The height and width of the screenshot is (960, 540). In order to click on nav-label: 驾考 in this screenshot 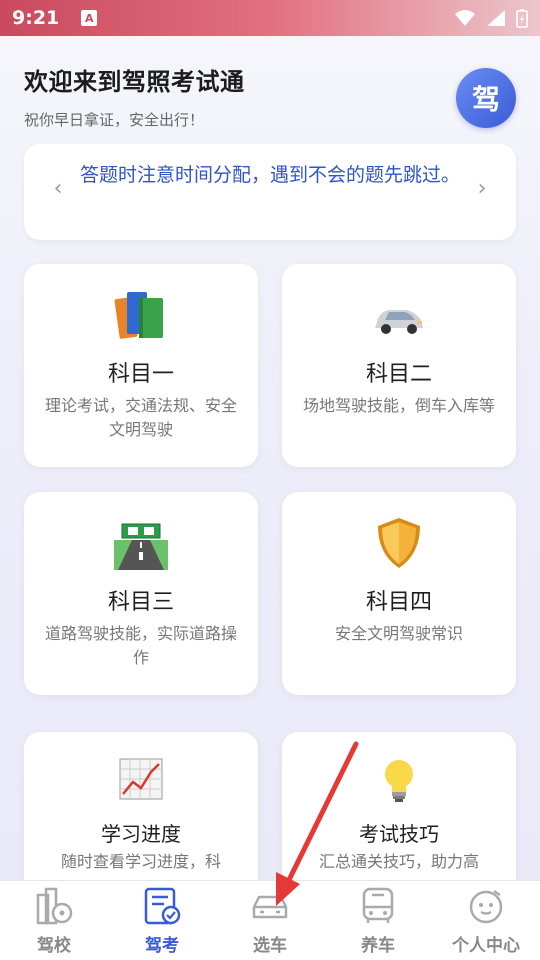, I will do `click(162, 946)`.